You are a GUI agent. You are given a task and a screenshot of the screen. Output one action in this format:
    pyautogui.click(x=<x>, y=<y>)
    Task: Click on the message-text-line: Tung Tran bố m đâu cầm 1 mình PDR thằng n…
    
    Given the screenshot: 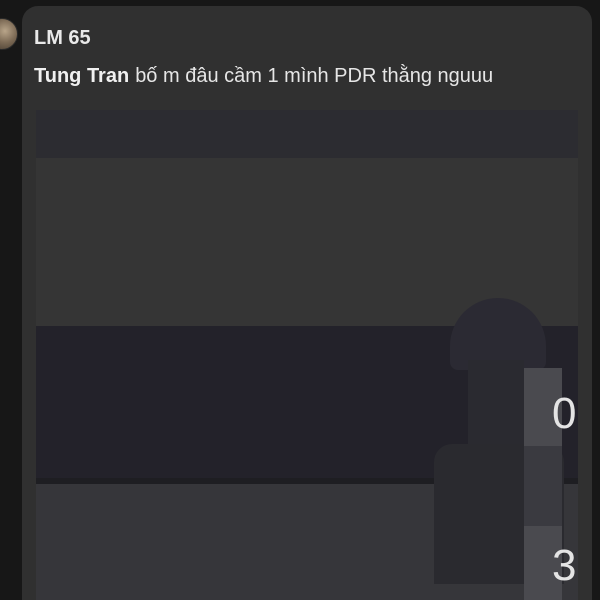 What is the action you would take?
    pyautogui.click(x=309, y=76)
    